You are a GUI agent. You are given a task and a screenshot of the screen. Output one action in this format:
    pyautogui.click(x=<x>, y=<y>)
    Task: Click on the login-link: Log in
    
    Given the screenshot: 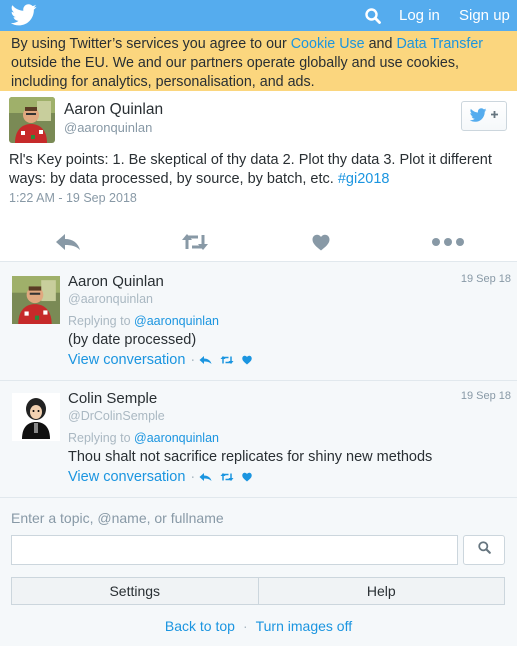 What is the action you would take?
    pyautogui.click(x=419, y=15)
    